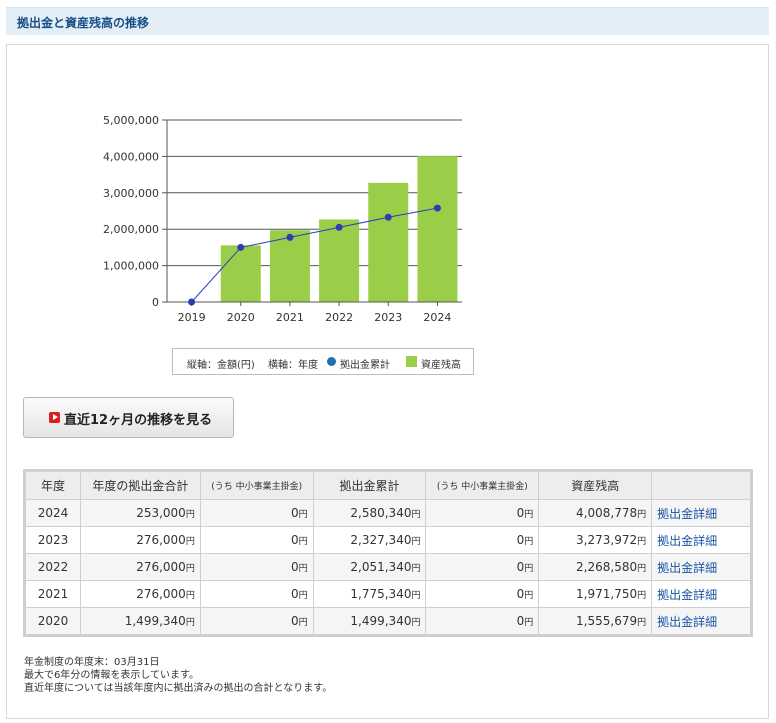 This screenshot has height=723, width=776. What do you see at coordinates (293, 365) in the screenshot?
I see `legend-horizontal-axis: 横軸：年度` at bounding box center [293, 365].